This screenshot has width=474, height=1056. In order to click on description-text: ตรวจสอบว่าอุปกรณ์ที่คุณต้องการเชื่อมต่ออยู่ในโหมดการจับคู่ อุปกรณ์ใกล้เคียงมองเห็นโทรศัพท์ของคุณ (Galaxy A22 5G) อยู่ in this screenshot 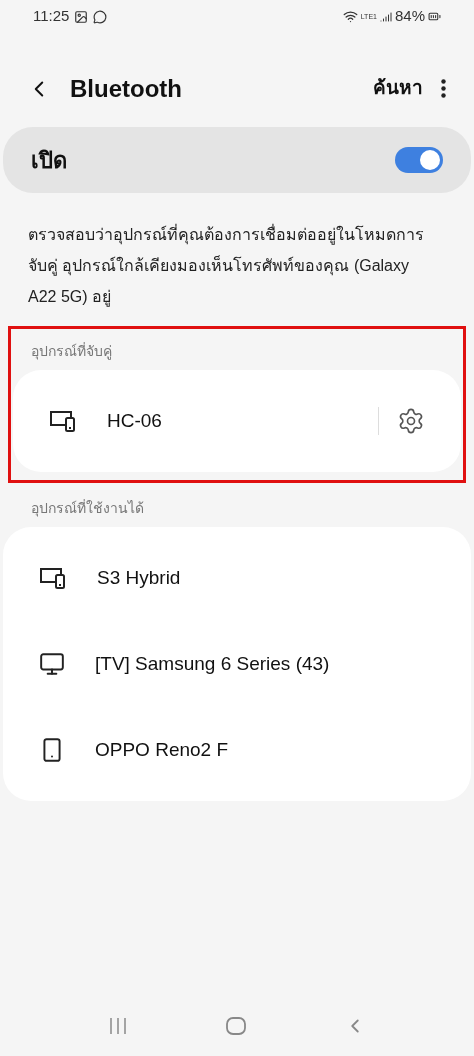, I will do `click(226, 266)`.